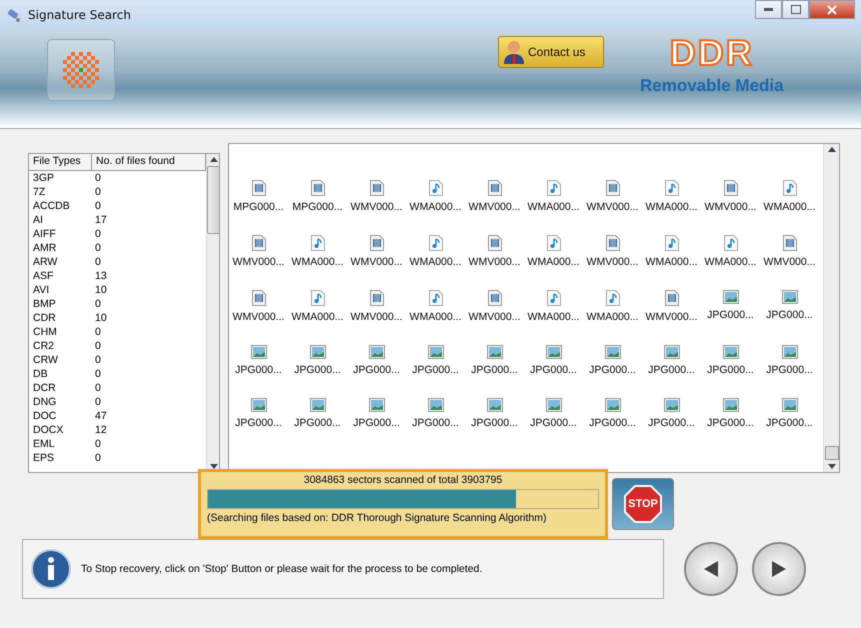  What do you see at coordinates (768, 9) in the screenshot?
I see `minimize-button` at bounding box center [768, 9].